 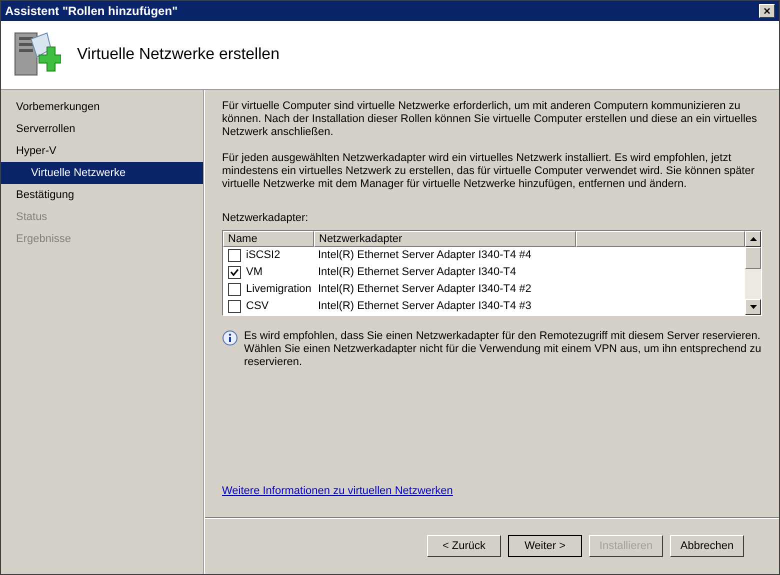 I want to click on adapter-name: VM, so click(x=254, y=272).